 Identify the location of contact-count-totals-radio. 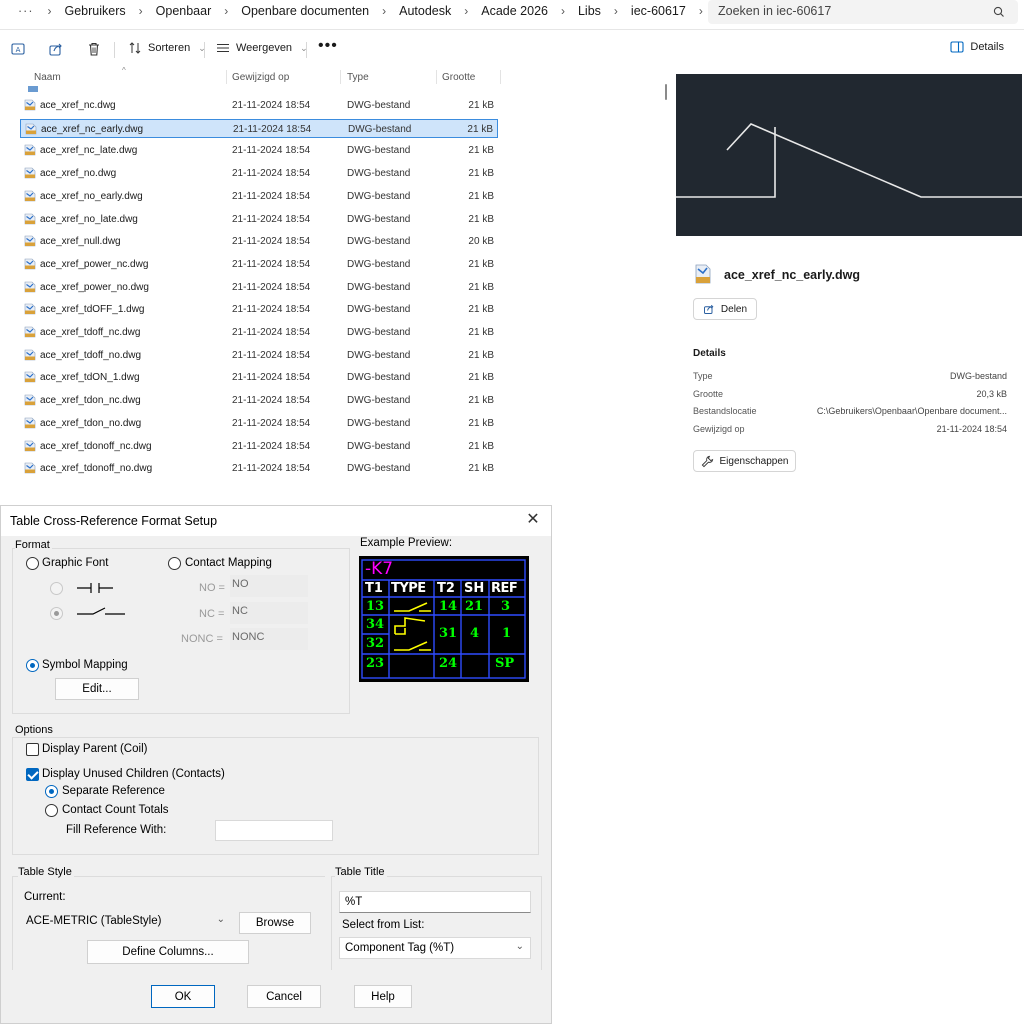
(51, 810).